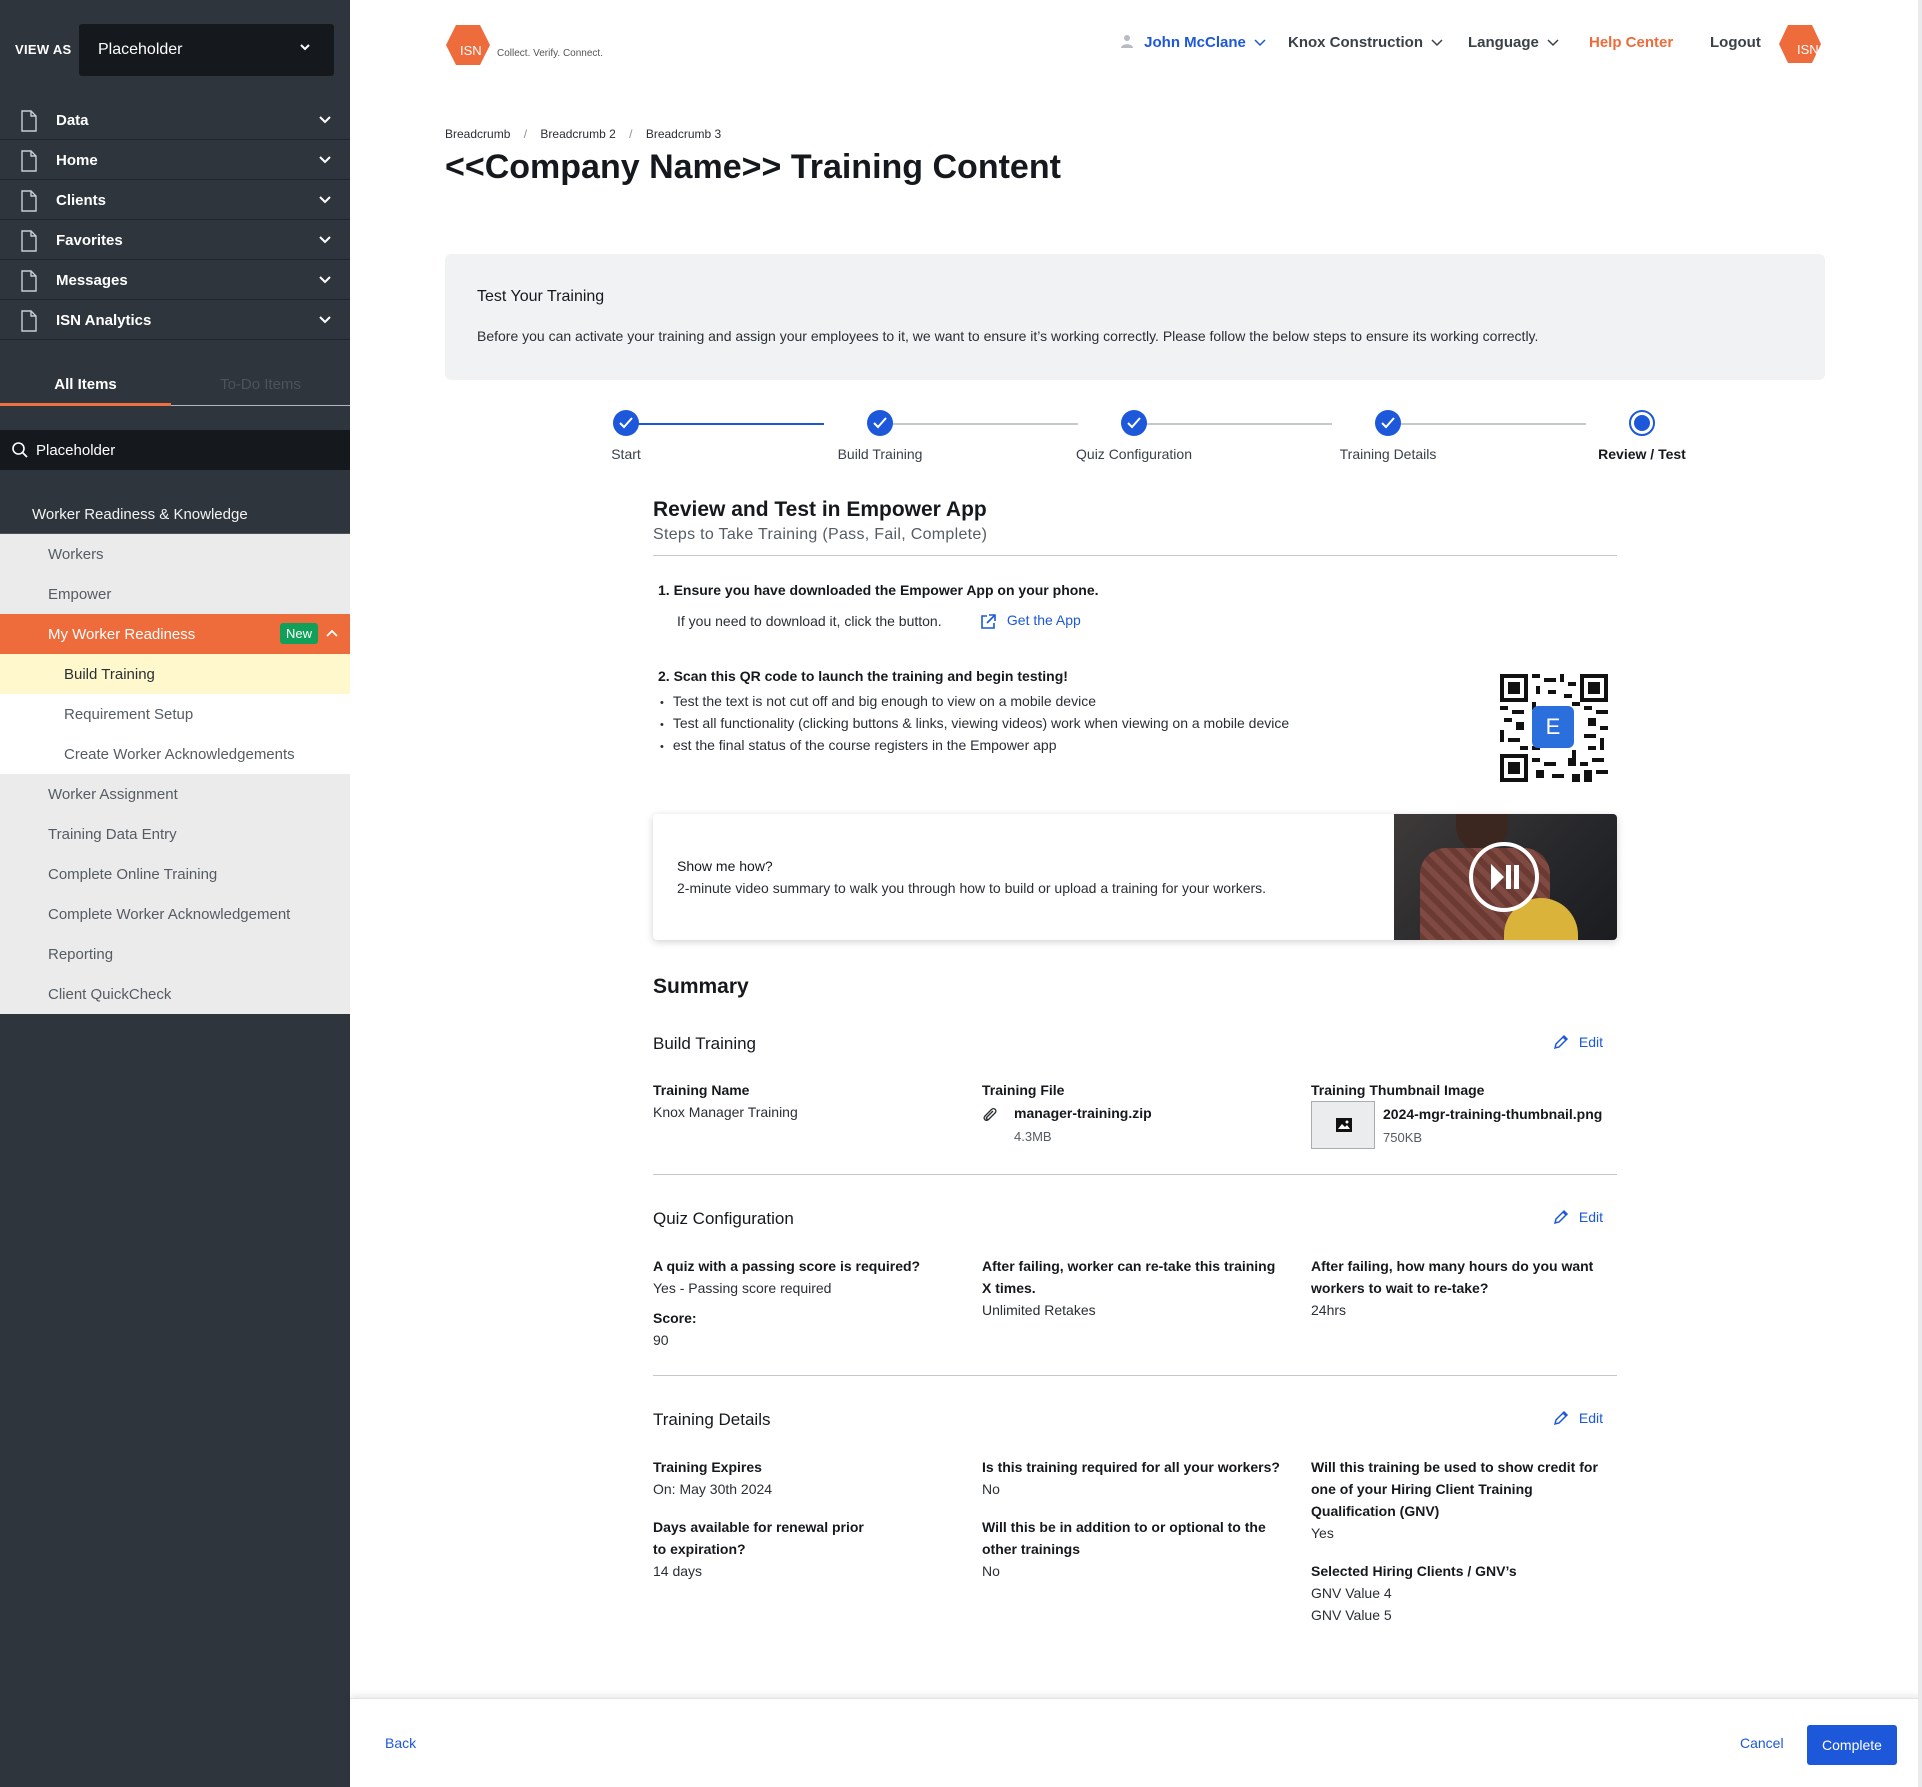  Describe the element at coordinates (1375, 1511) in the screenshot. I see `gnv-credit-label: Qualification (GNV)` at that location.